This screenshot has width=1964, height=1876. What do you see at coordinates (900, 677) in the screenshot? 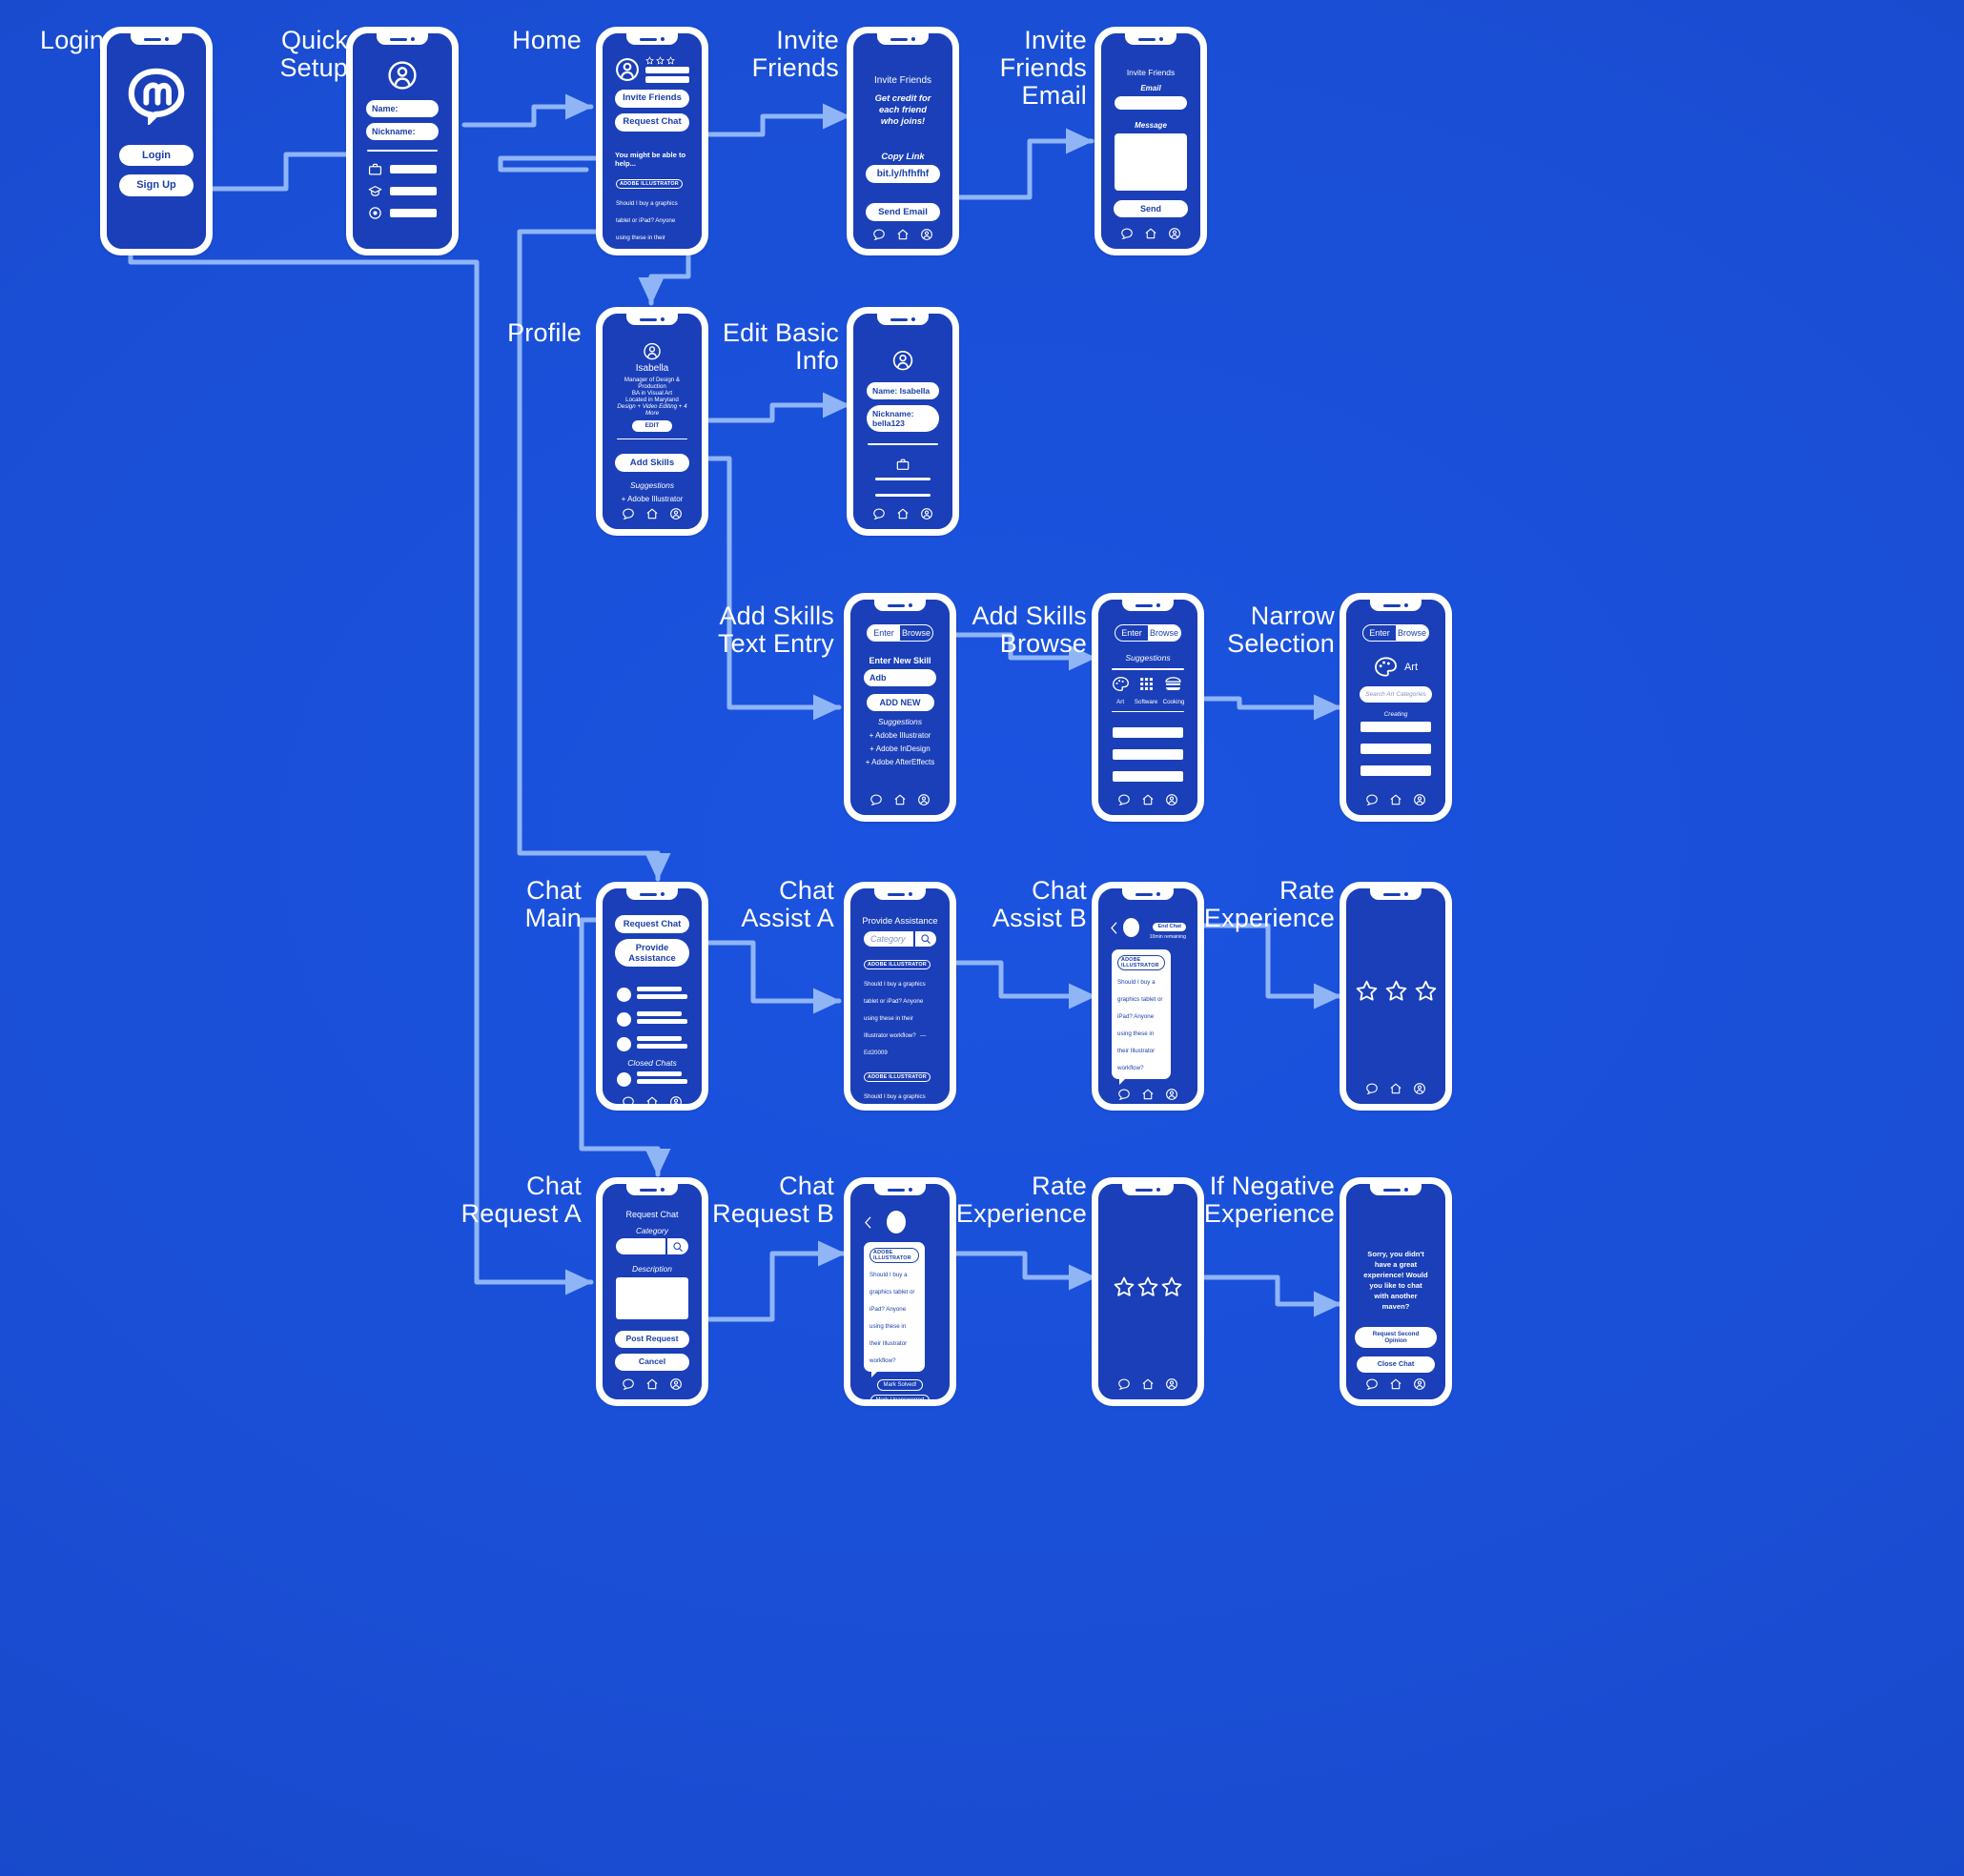
I see `new-skill-input: Adb` at bounding box center [900, 677].